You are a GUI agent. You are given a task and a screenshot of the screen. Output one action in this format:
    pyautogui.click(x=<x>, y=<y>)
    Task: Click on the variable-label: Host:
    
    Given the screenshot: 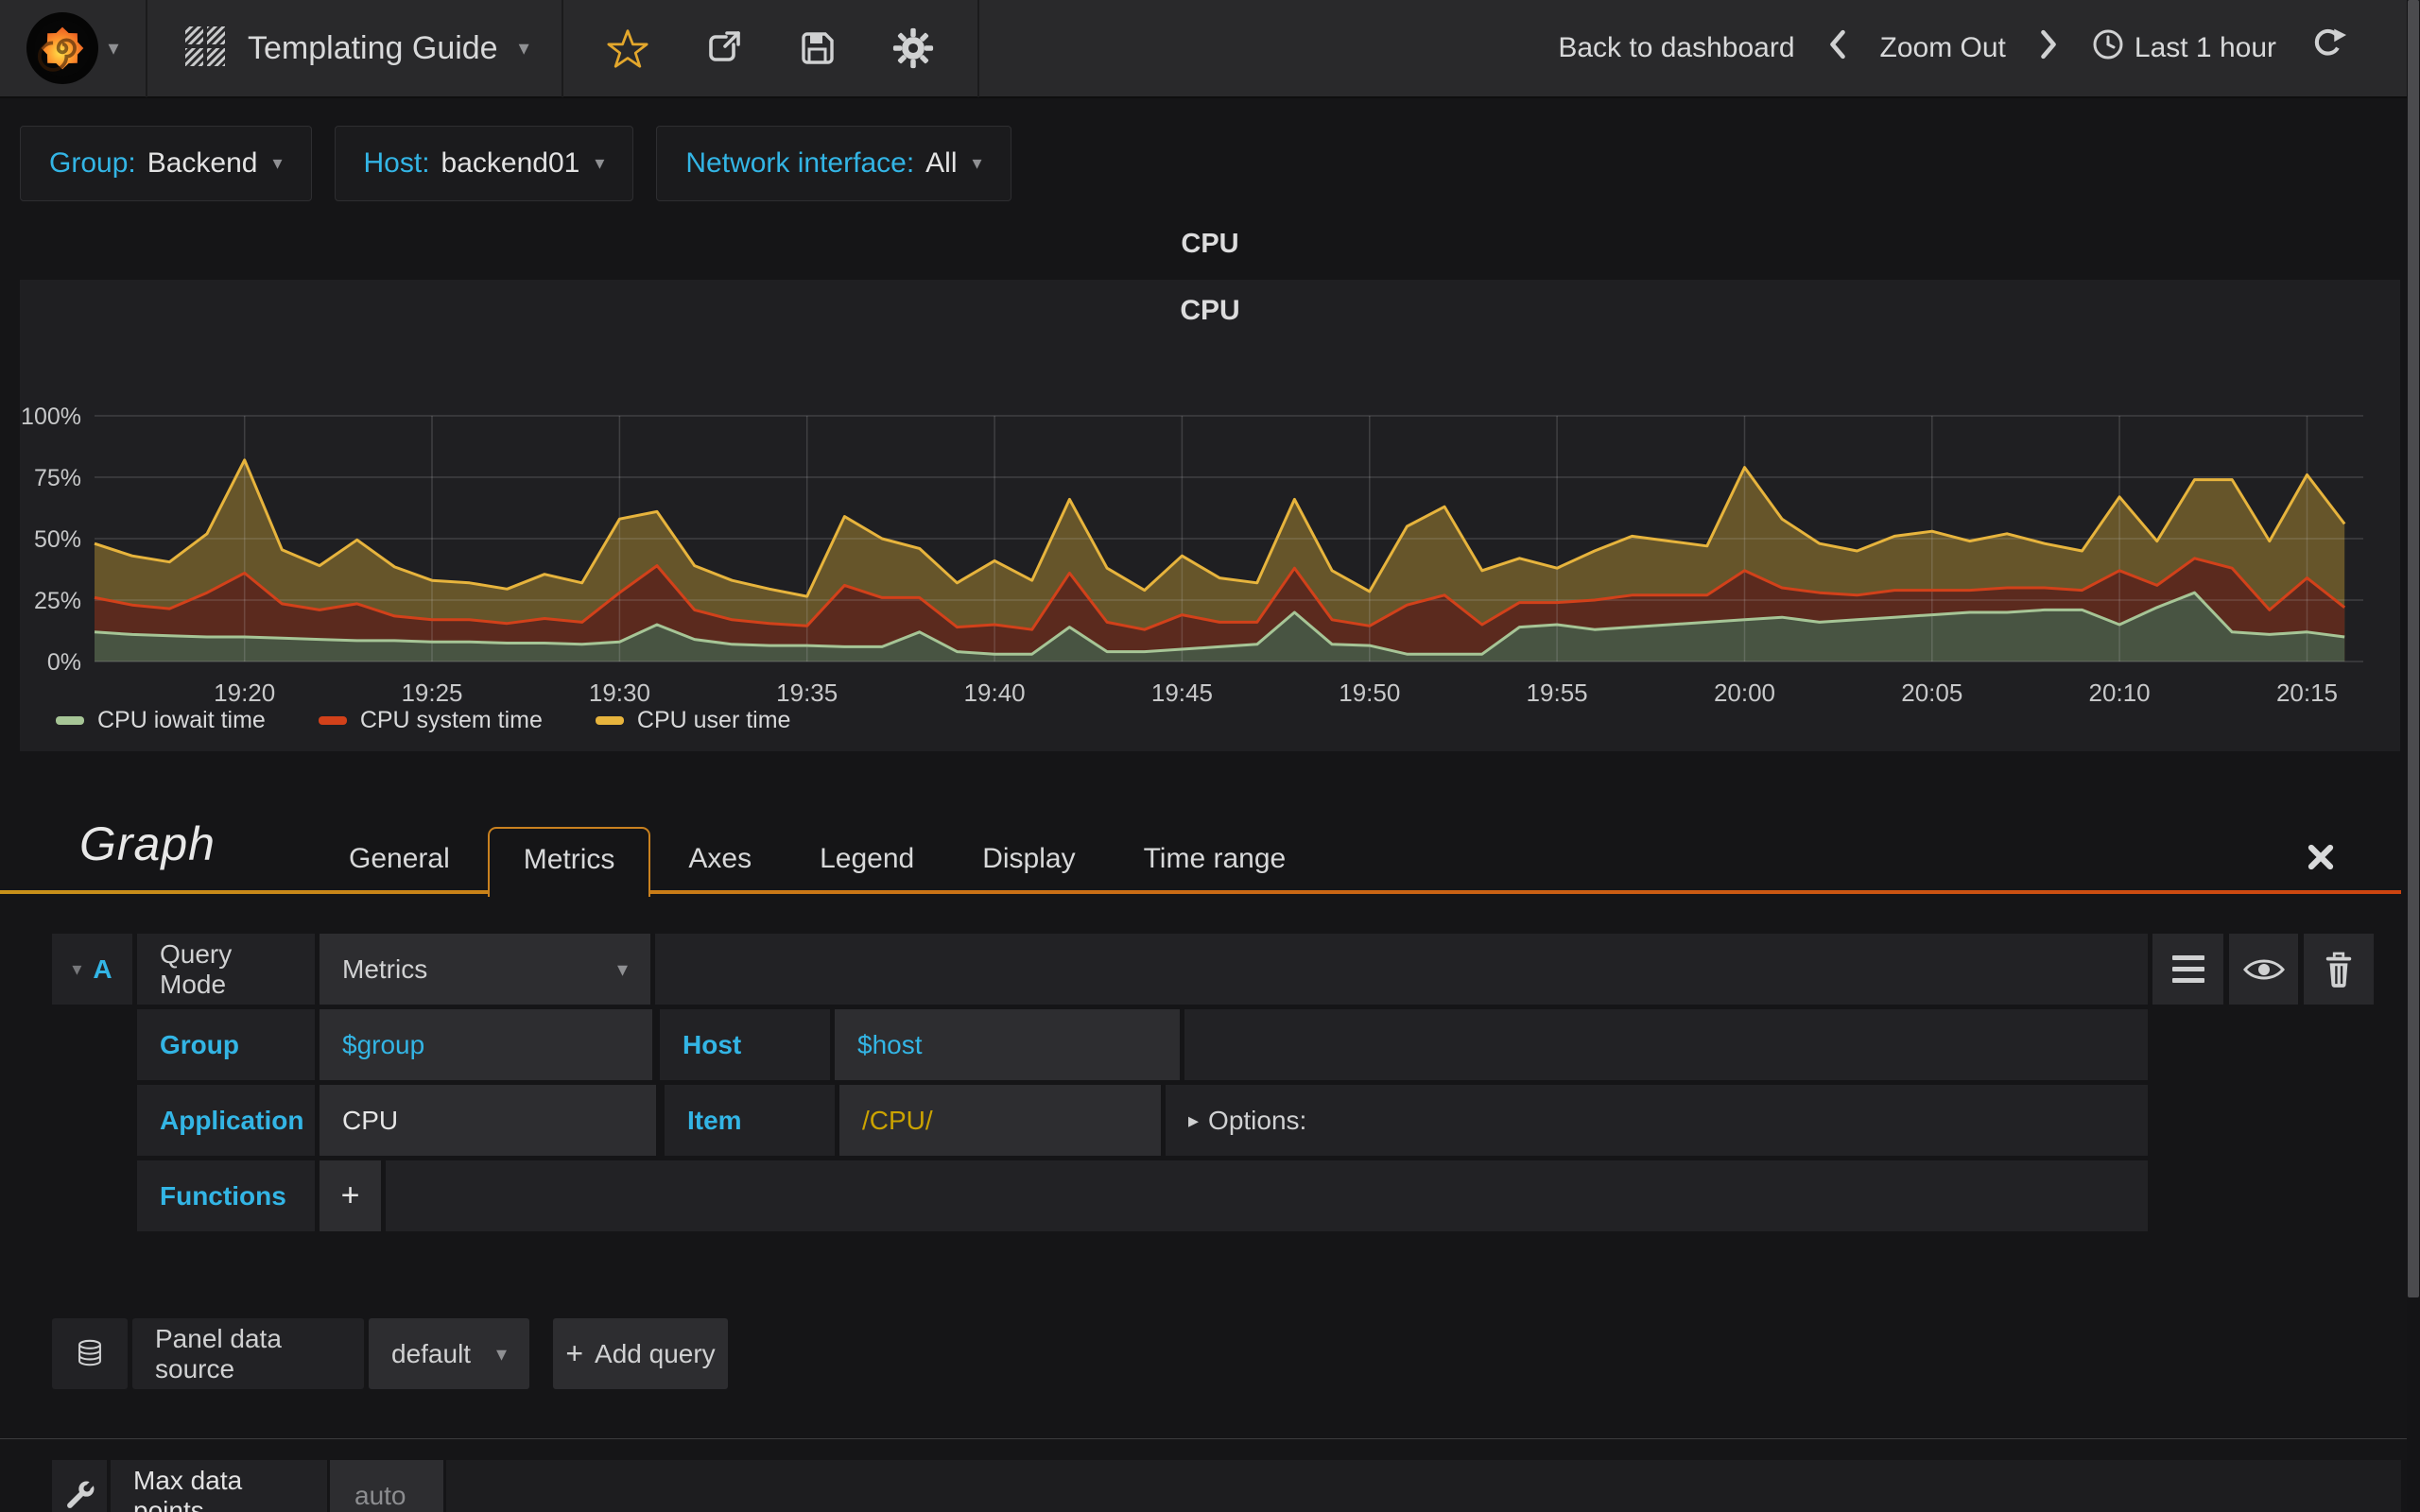 What is the action you would take?
    pyautogui.click(x=396, y=163)
    